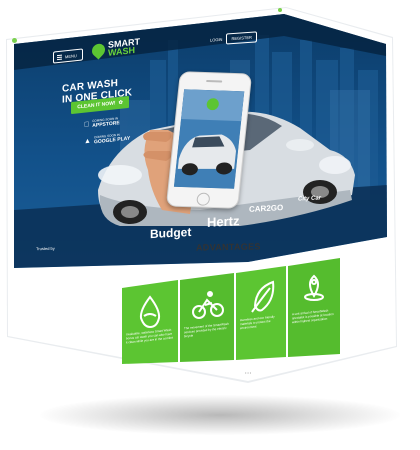 The width and height of the screenshot is (420, 450). I want to click on tablet-corner-dot, so click(14, 40).